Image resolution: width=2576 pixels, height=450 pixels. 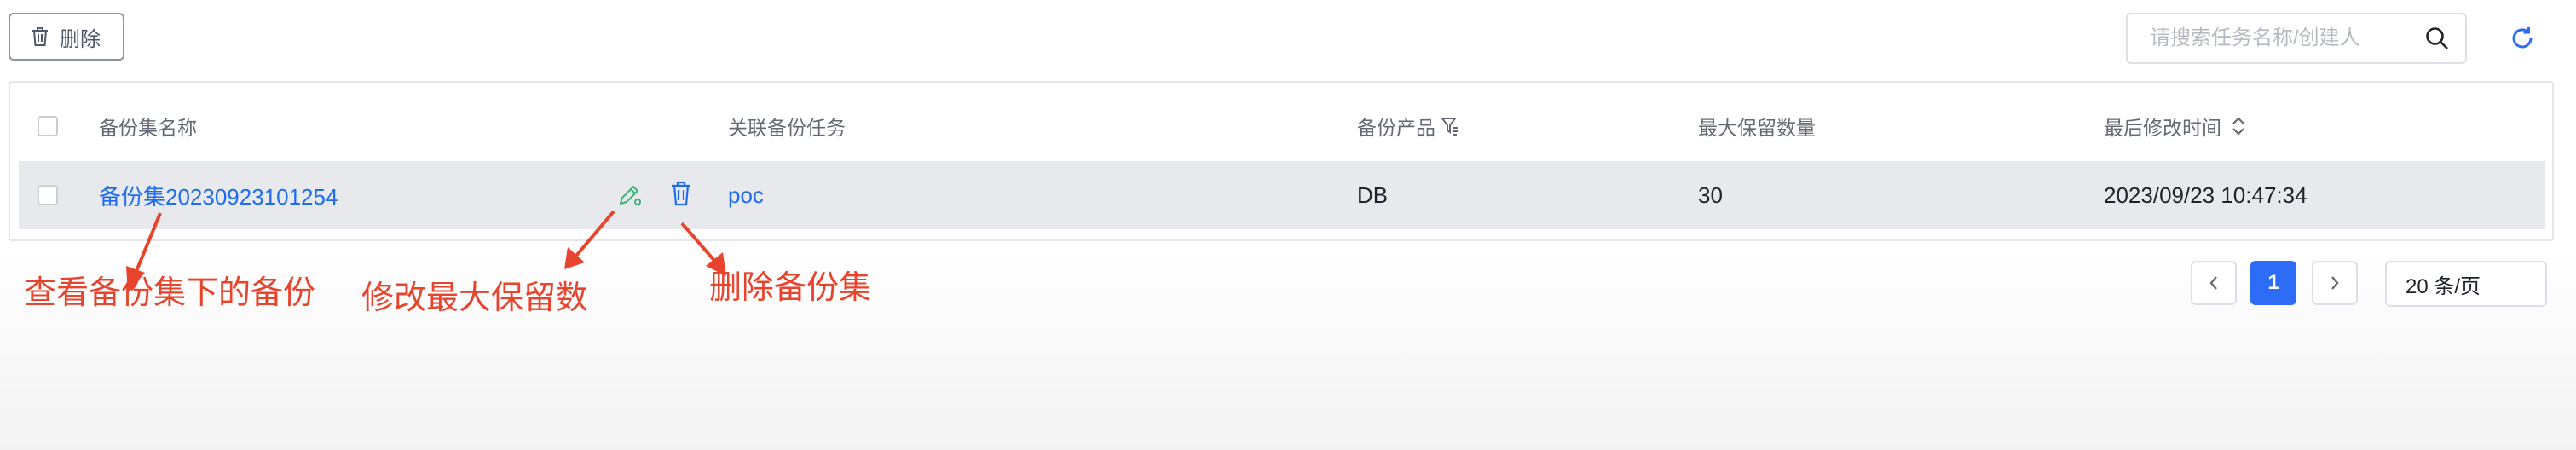 What do you see at coordinates (699, 243) in the screenshot?
I see `arrow-delete` at bounding box center [699, 243].